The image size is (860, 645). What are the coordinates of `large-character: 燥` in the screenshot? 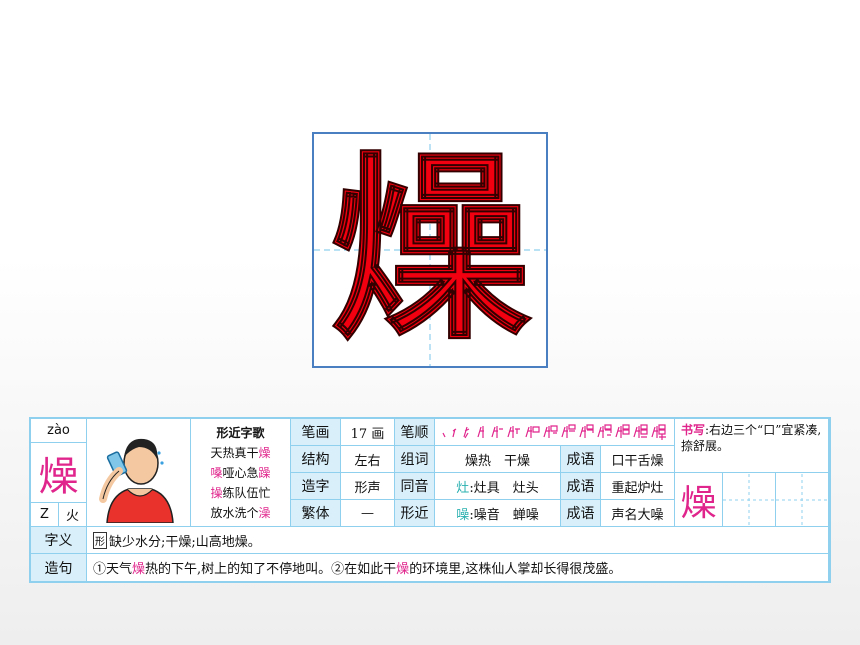 It's located at (430, 249).